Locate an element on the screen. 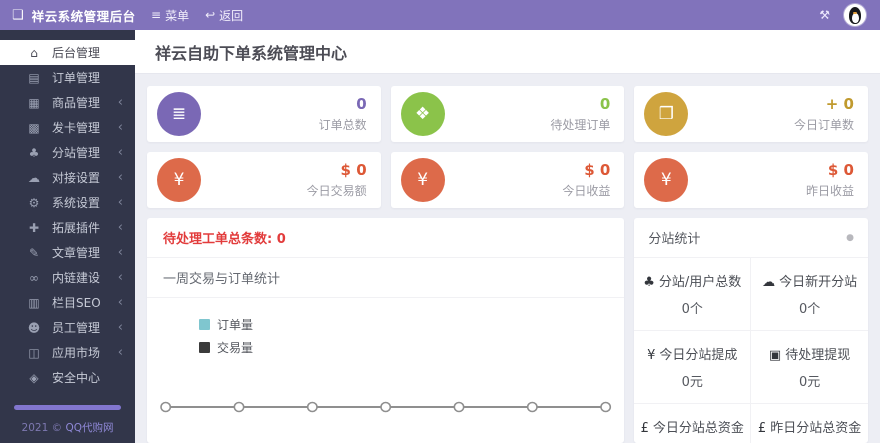 The height and width of the screenshot is (443, 880). money-bill-icon: ▣ is located at coordinates (775, 355).